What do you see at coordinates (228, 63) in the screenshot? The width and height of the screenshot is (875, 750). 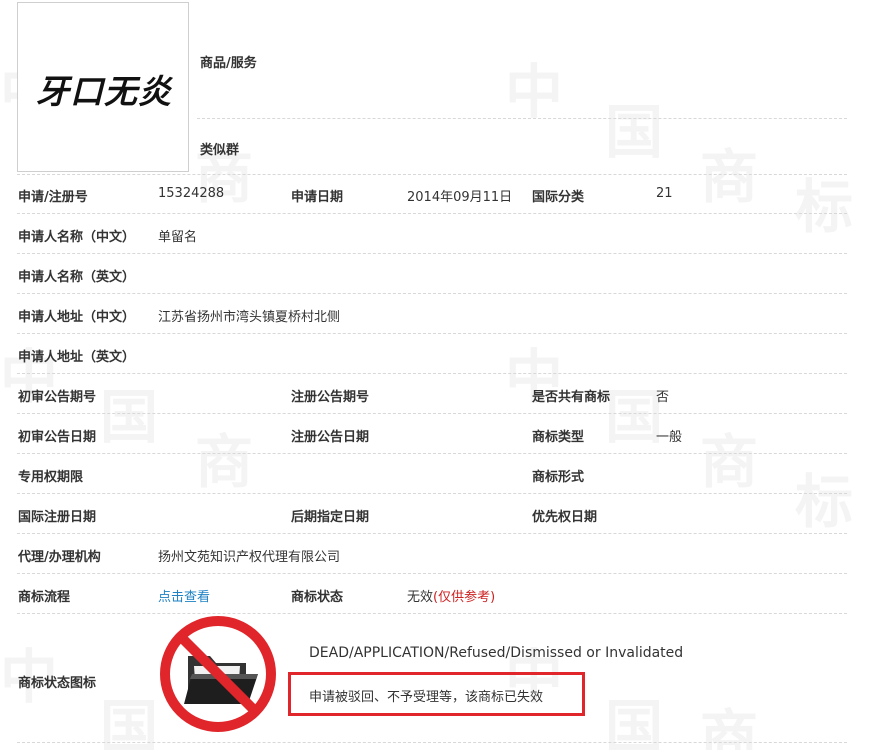 I see `goods-services-label: 商品/服务` at bounding box center [228, 63].